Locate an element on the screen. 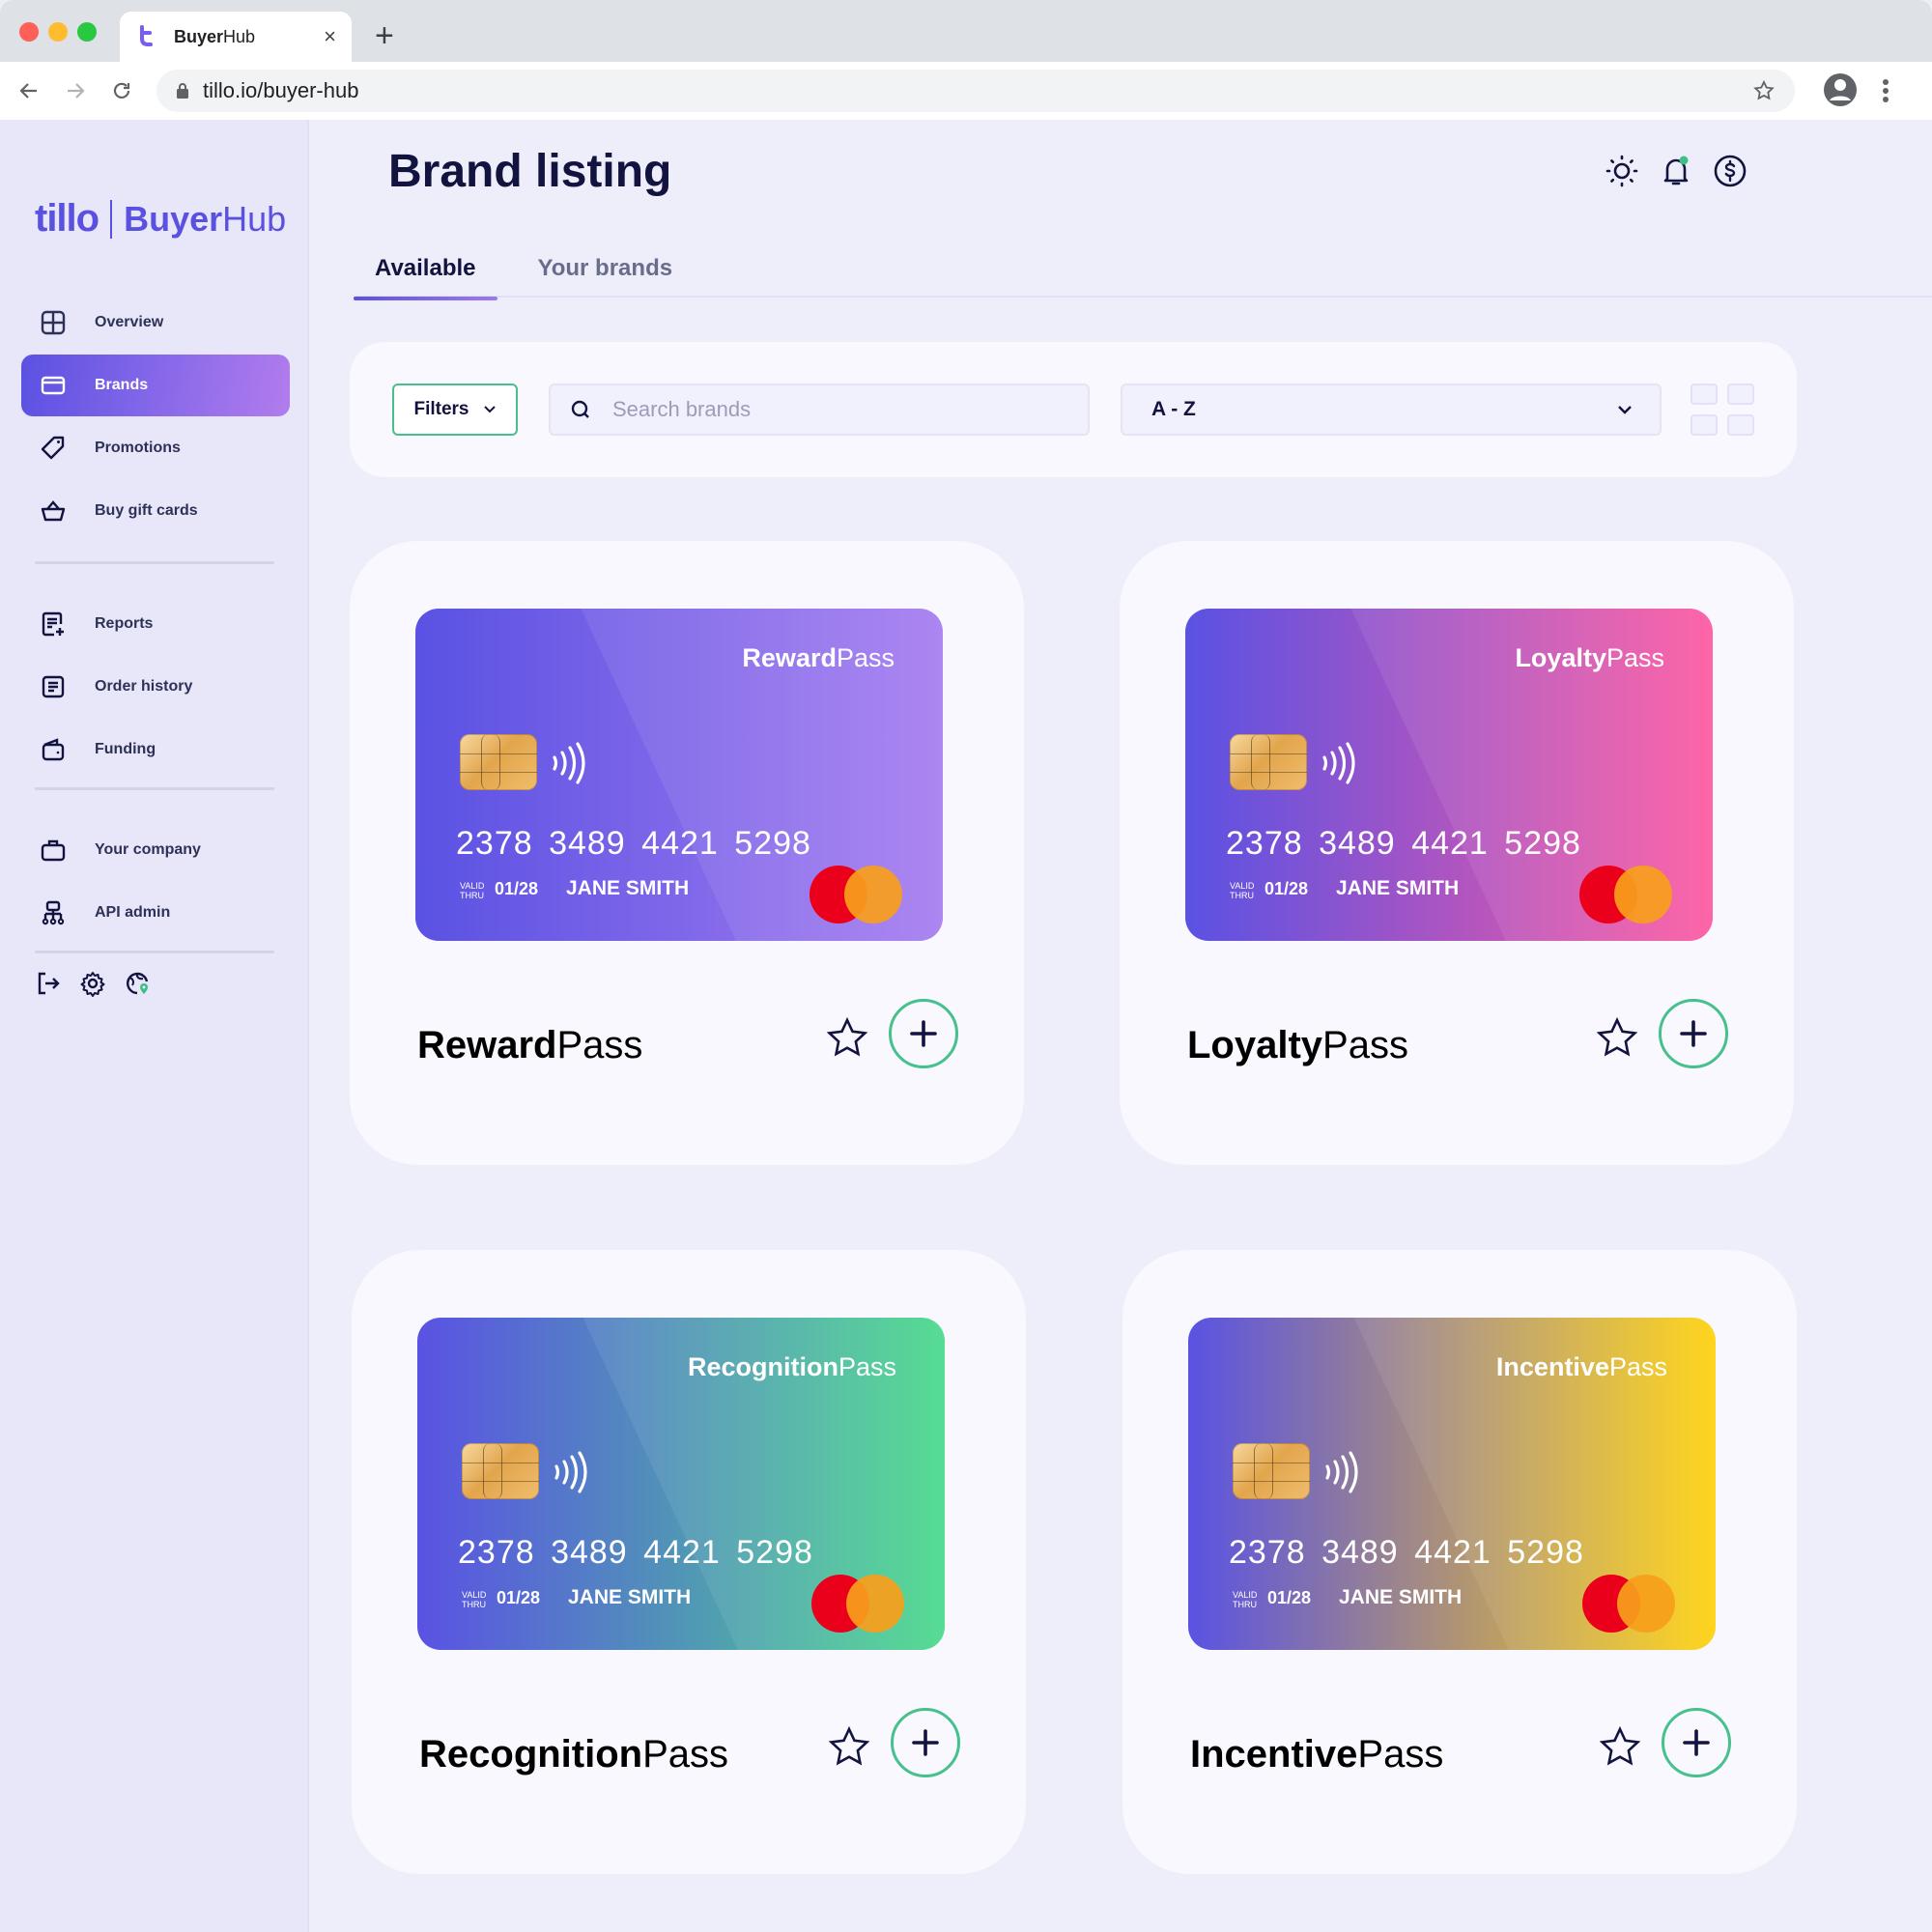 The width and height of the screenshot is (1932, 1932). dollar-circle-icon is located at coordinates (1730, 171).